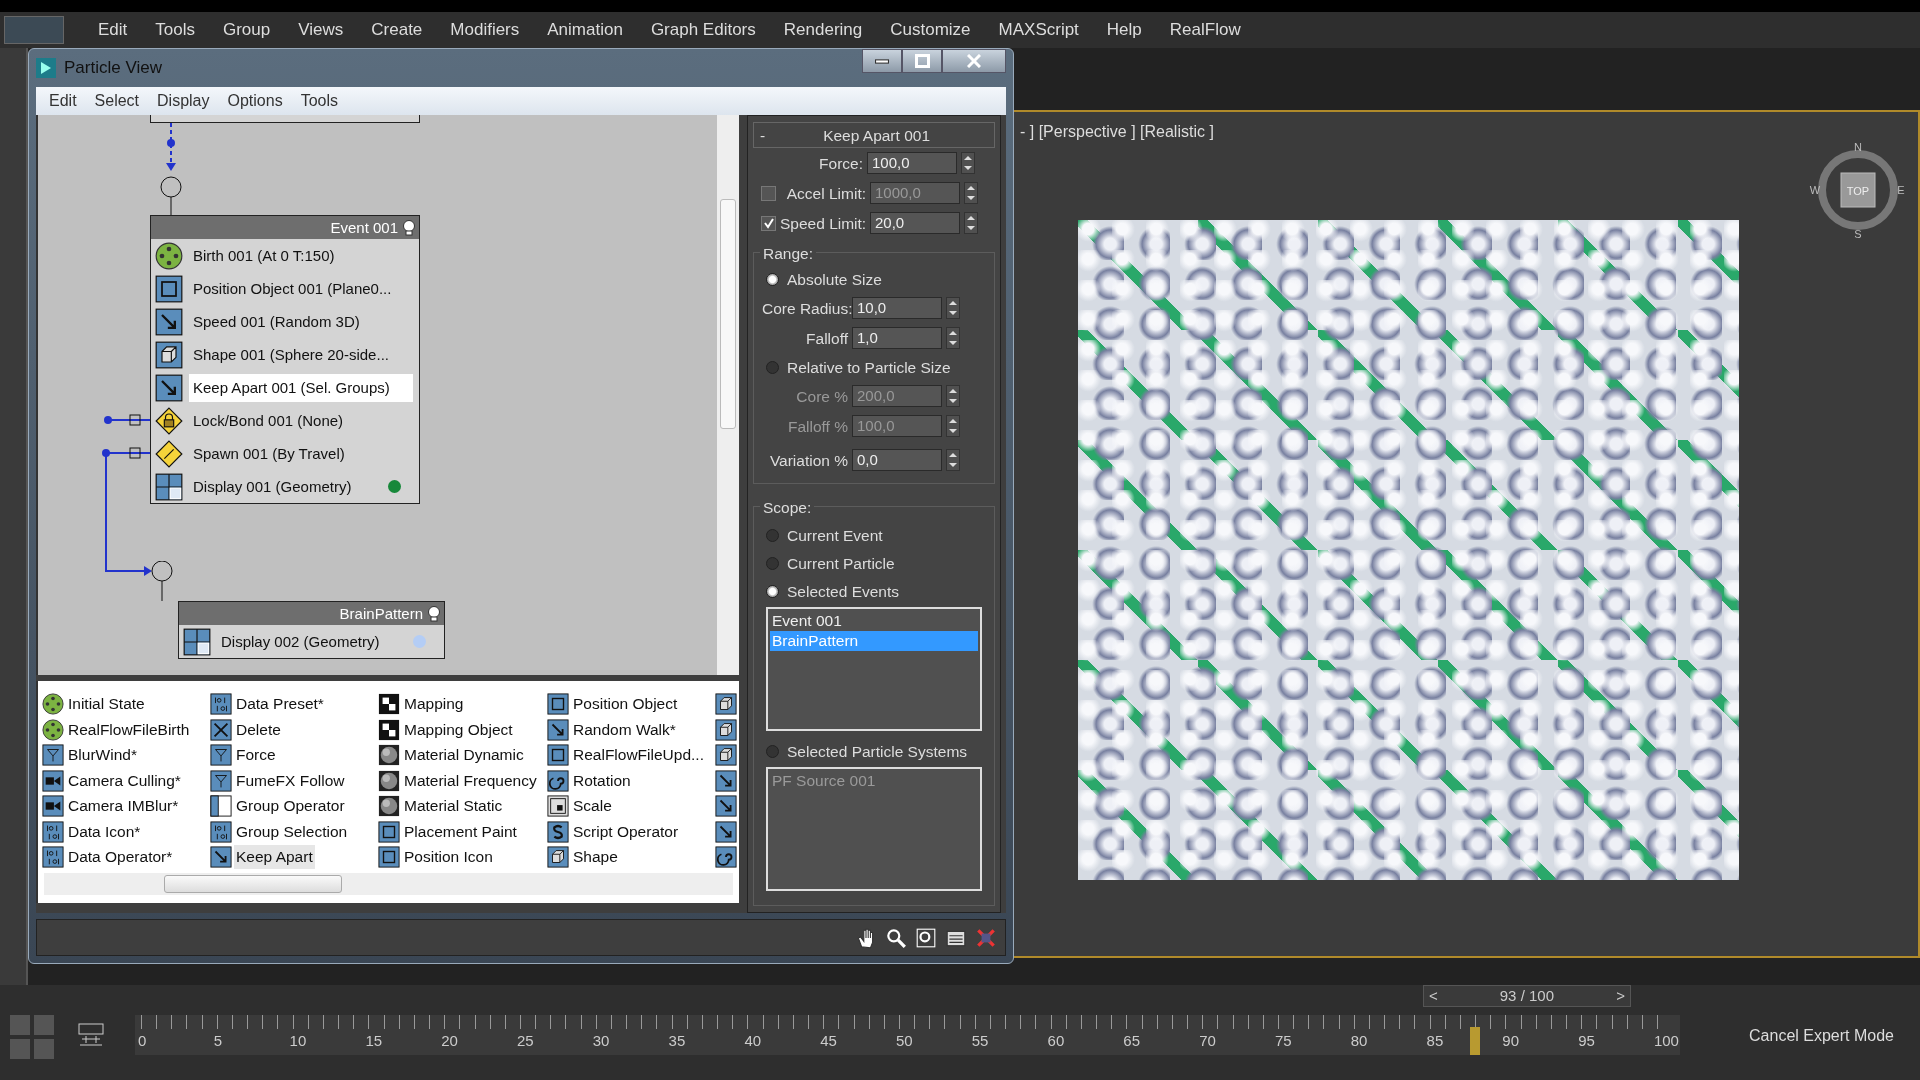 Image resolution: width=1920 pixels, height=1080 pixels. I want to click on menu-item: Animation, so click(585, 30).